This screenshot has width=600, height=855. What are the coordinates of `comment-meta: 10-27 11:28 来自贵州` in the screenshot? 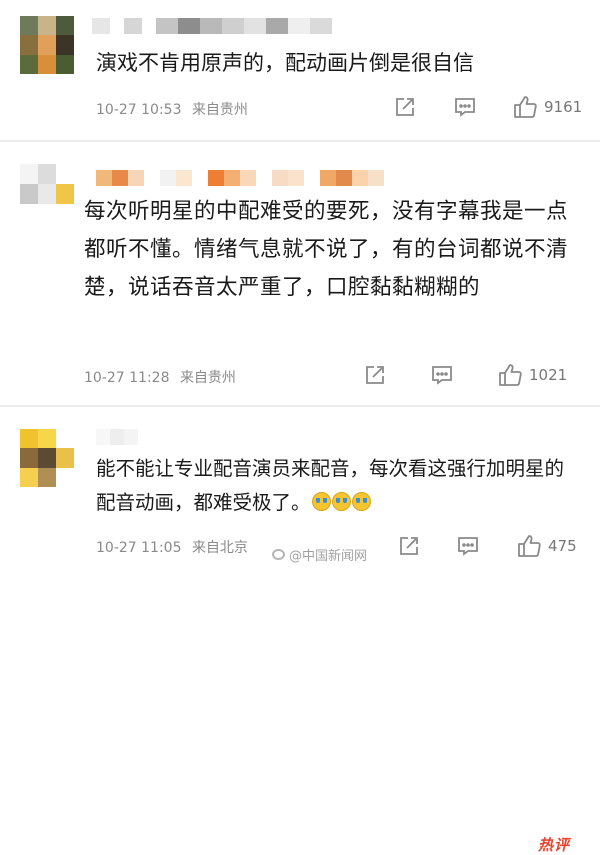 It's located at (160, 377).